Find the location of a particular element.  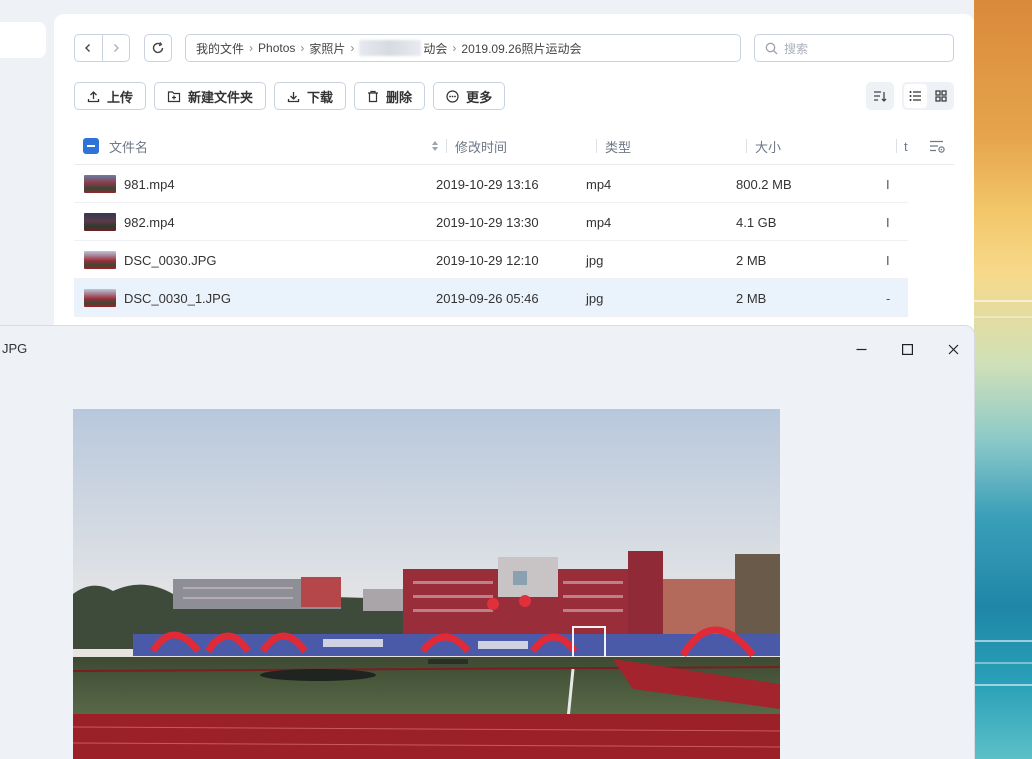

minimize-button is located at coordinates (861, 349).